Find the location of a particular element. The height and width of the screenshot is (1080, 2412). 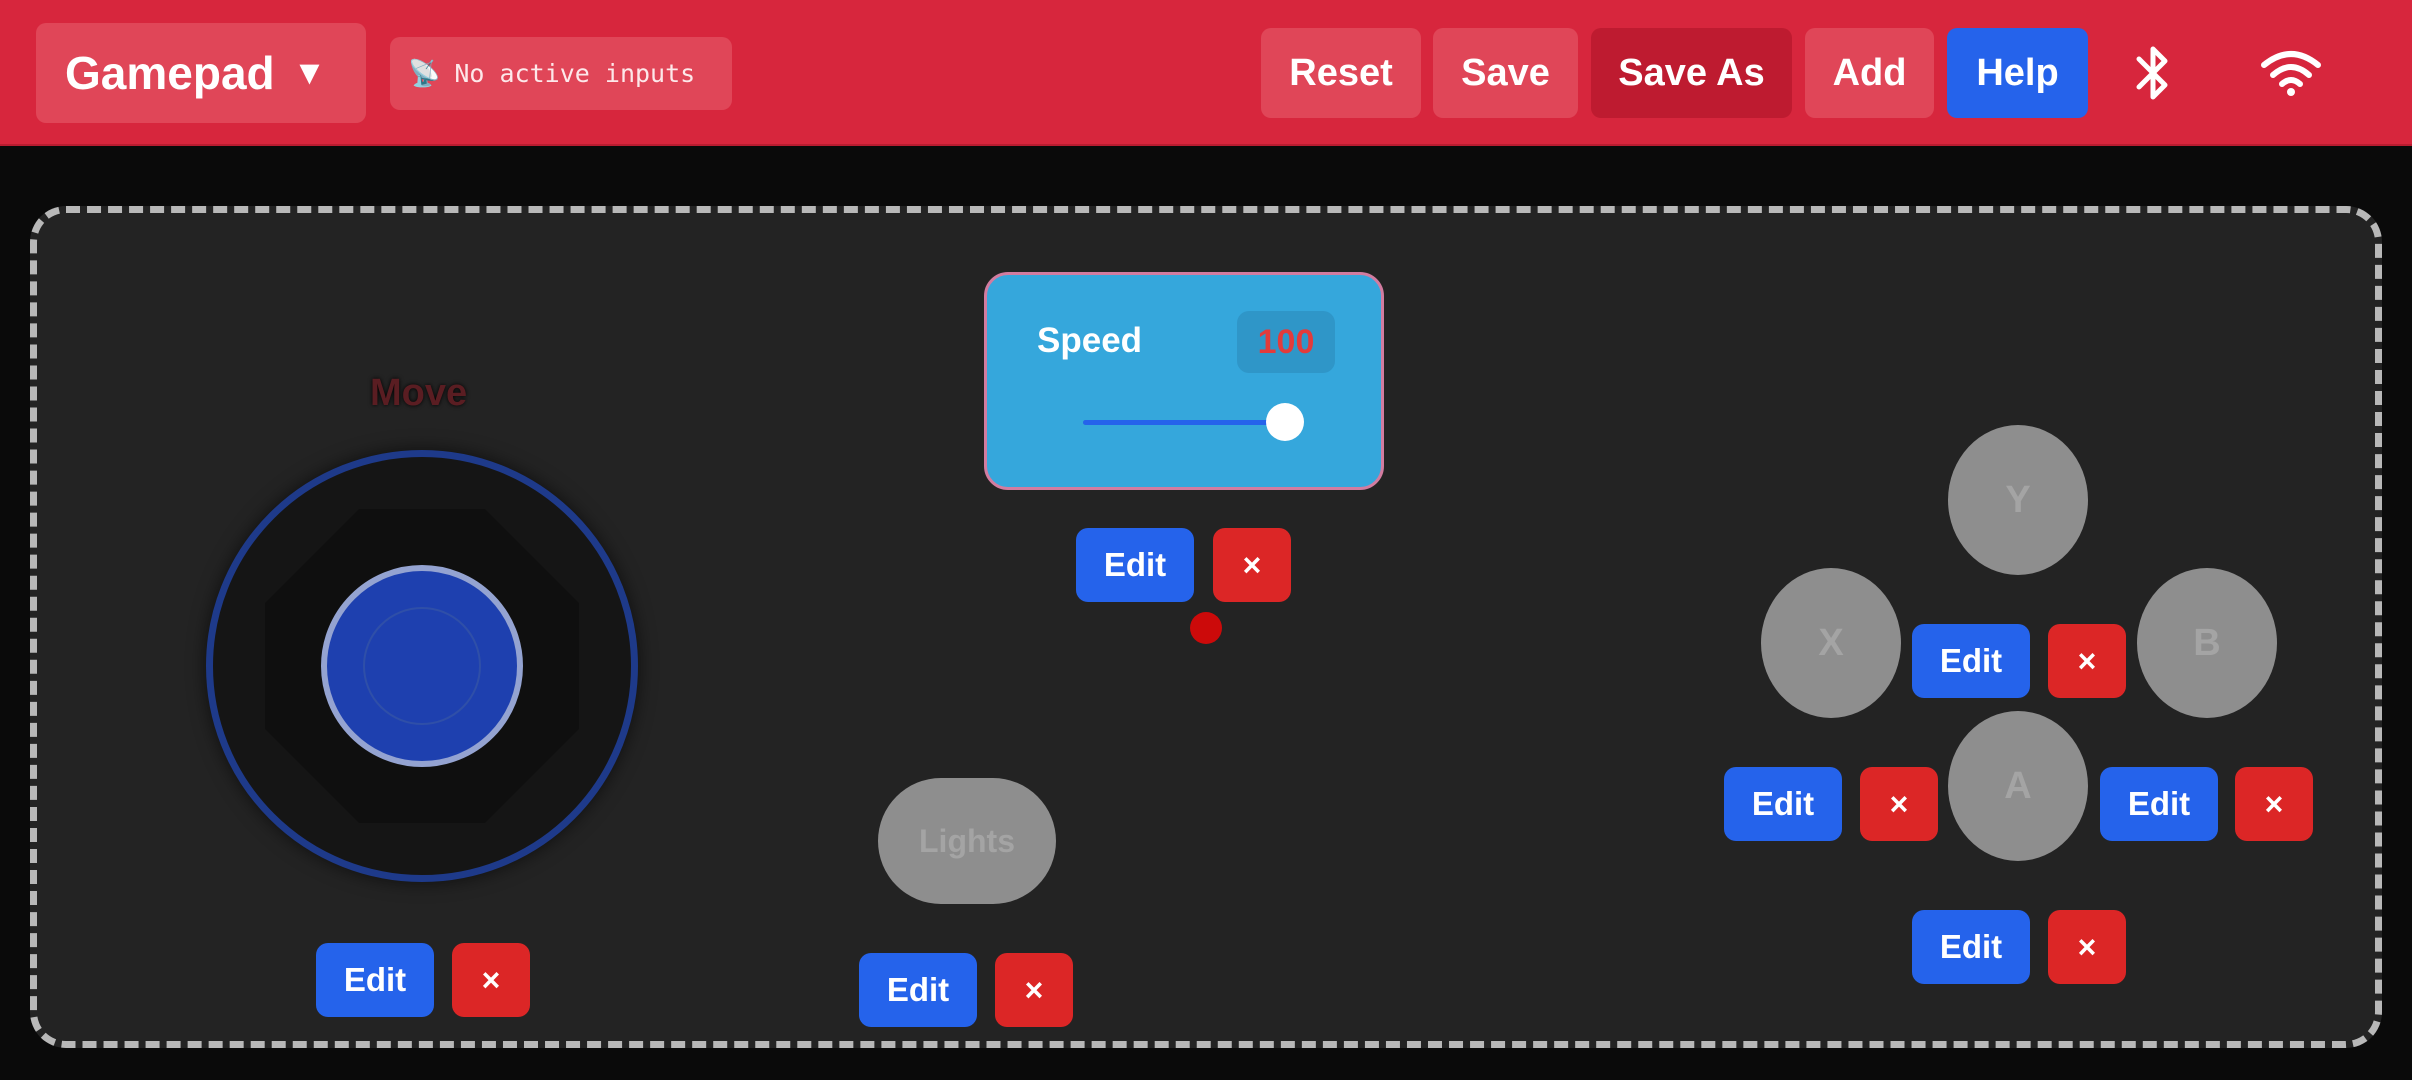

input-status-badge: 📡 No active inputs is located at coordinates (561, 73).